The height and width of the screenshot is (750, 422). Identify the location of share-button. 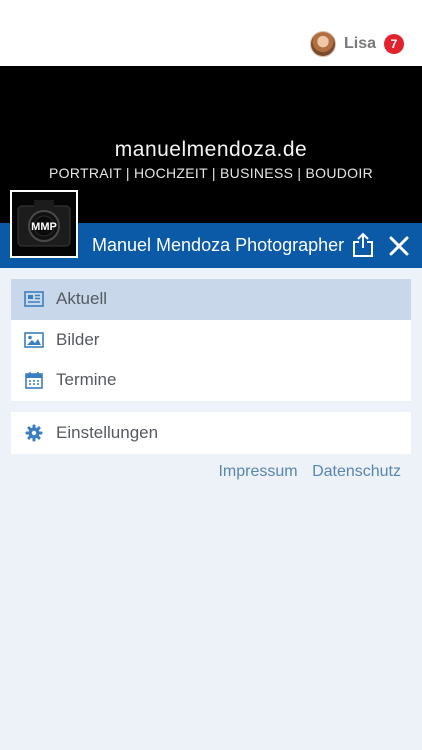
(363, 245).